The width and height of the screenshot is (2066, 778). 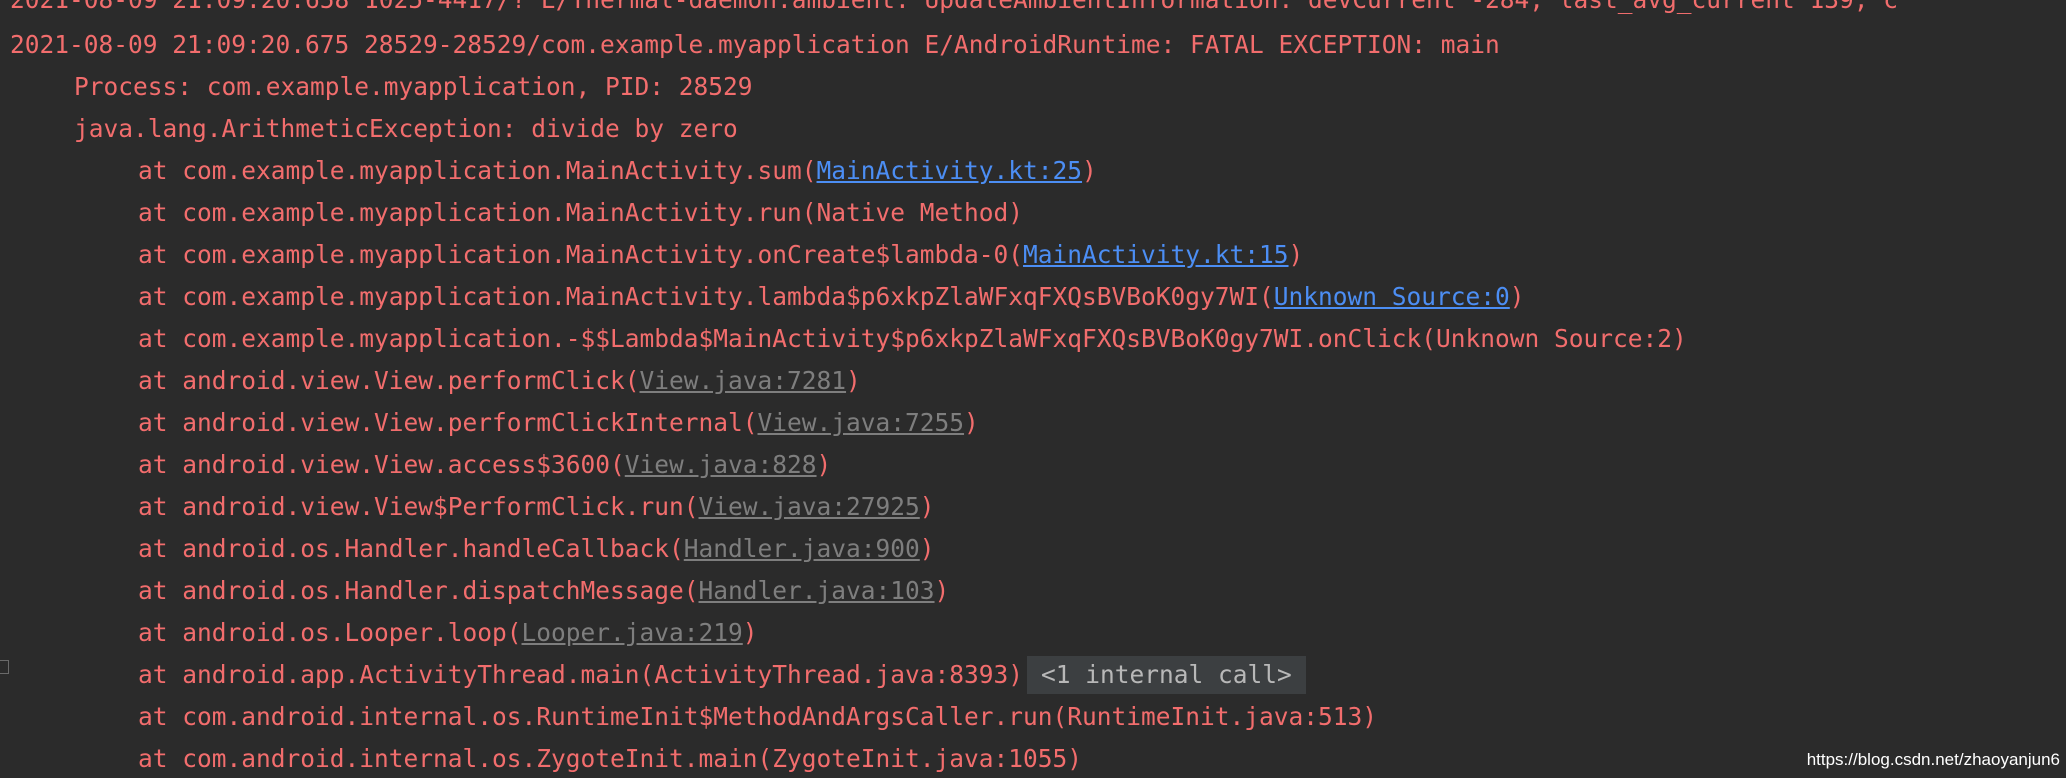 I want to click on frame-text: at android.os.Handler.dispatchMessage(, so click(x=418, y=590).